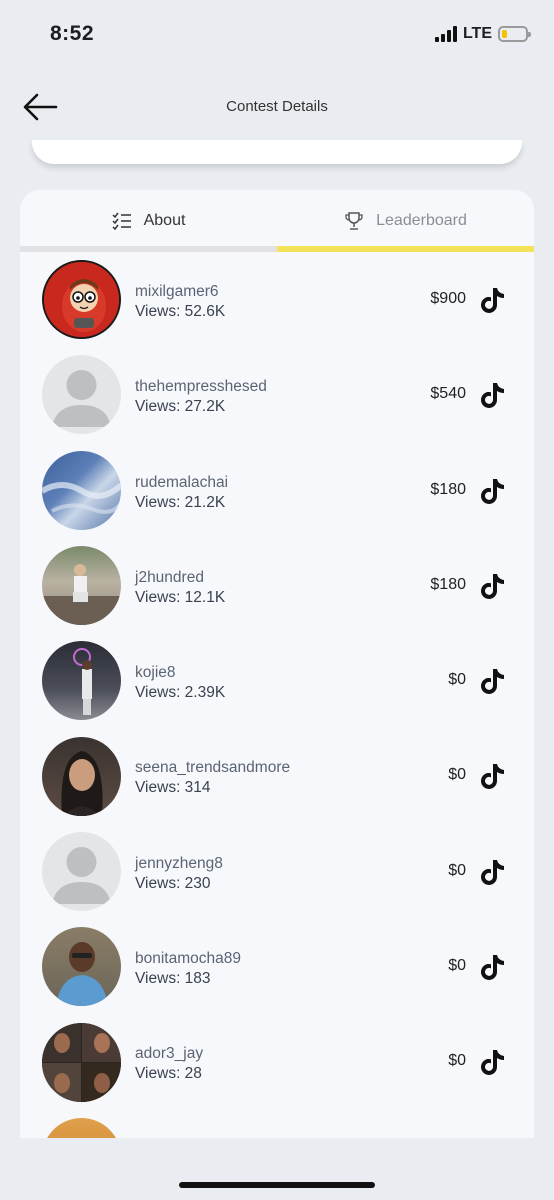 This screenshot has height=1200, width=554. Describe the element at coordinates (173, 979) in the screenshot. I see `view-count: Views: 183` at that location.